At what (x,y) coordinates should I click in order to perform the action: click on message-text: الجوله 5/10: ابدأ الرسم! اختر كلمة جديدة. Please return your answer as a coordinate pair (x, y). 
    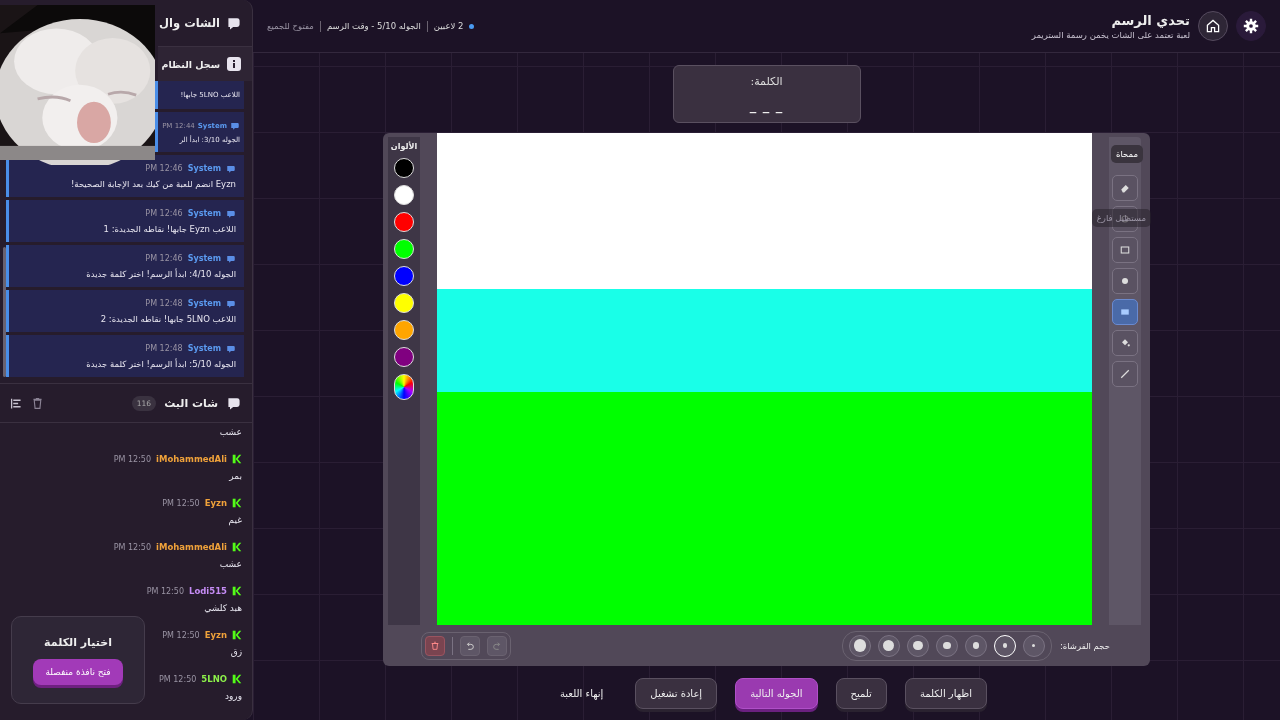
    Looking at the image, I should click on (160, 363).